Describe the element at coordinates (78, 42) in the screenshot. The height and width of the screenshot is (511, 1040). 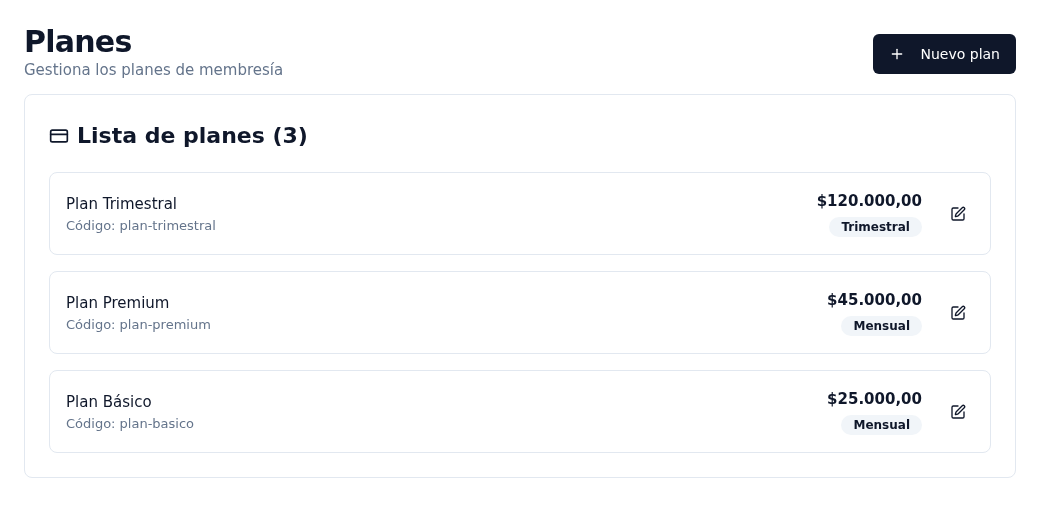
I see `page-title: Planes` at that location.